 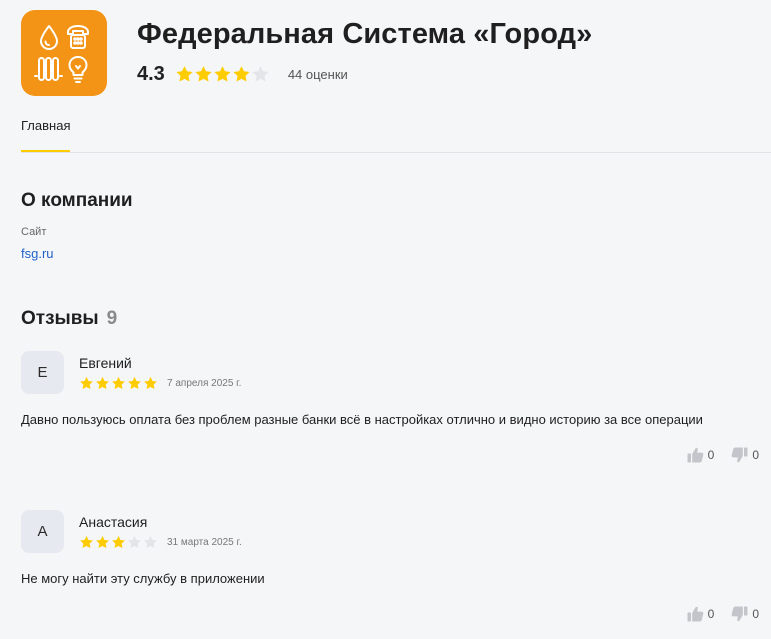 What do you see at coordinates (160, 383) in the screenshot?
I see `review-meta: 7 апреля 2025 г.` at bounding box center [160, 383].